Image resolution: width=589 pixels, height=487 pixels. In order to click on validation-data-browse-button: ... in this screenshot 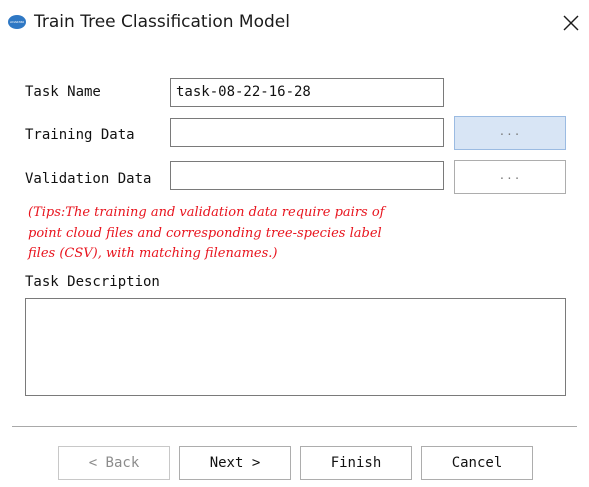, I will do `click(510, 177)`.